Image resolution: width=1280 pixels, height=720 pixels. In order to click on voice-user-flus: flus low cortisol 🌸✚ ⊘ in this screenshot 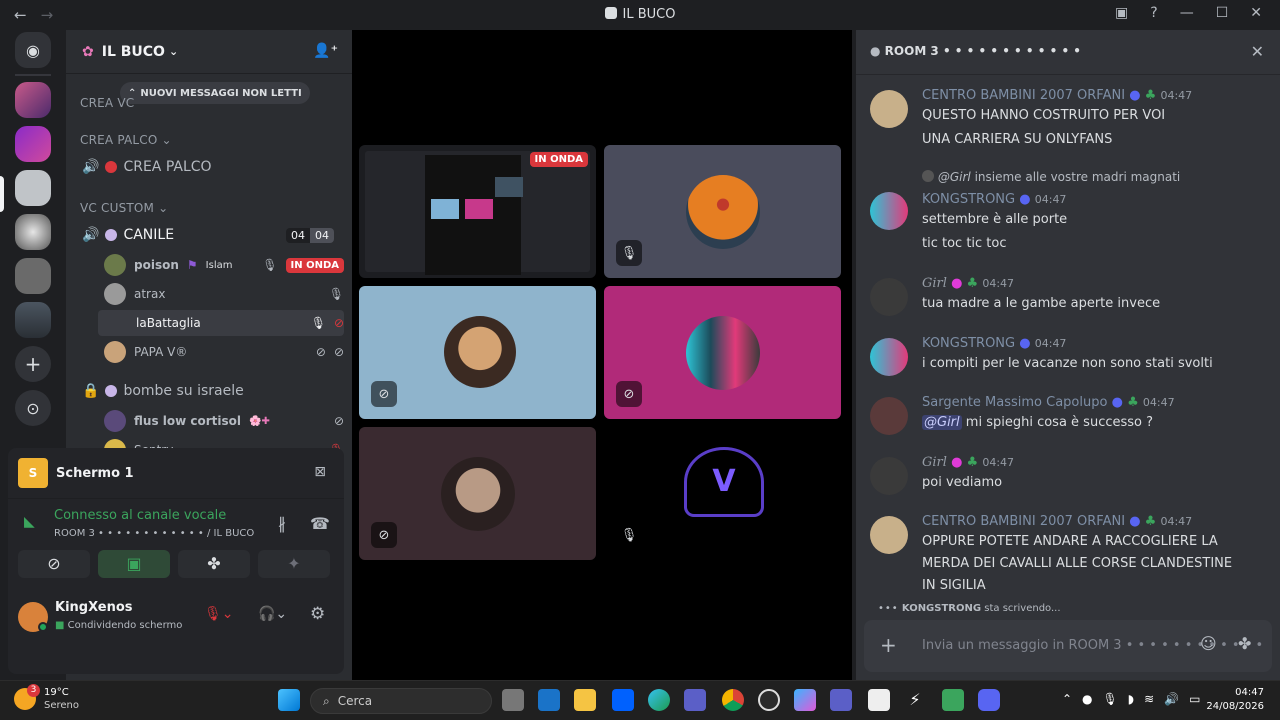, I will do `click(224, 421)`.